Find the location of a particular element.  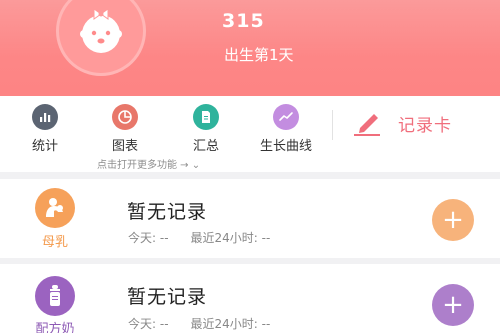

tool-label: 统计 is located at coordinates (44, 146).